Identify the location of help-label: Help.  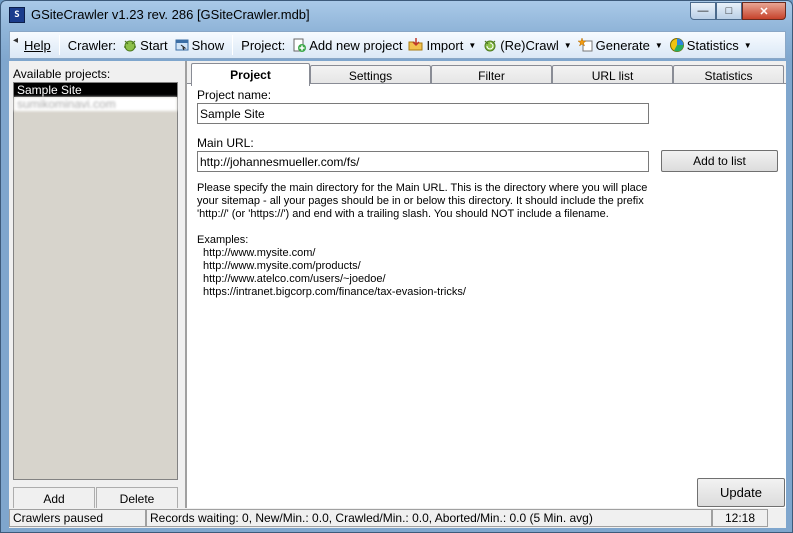
(37, 45).